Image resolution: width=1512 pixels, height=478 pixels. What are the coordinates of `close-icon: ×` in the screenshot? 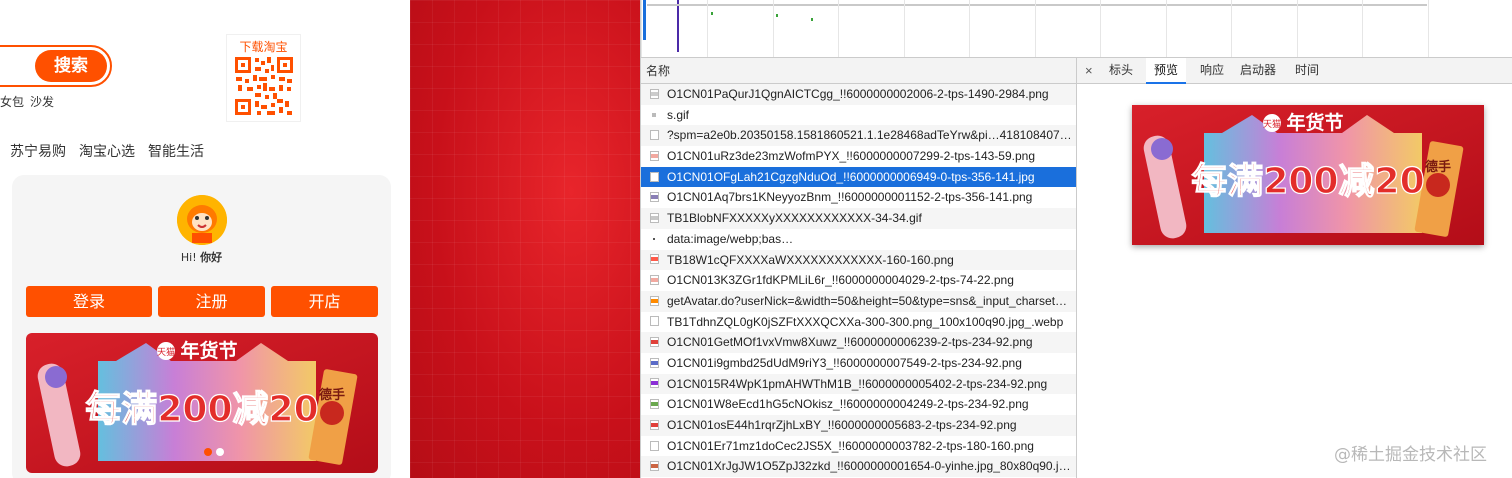 It's located at (1089, 70).